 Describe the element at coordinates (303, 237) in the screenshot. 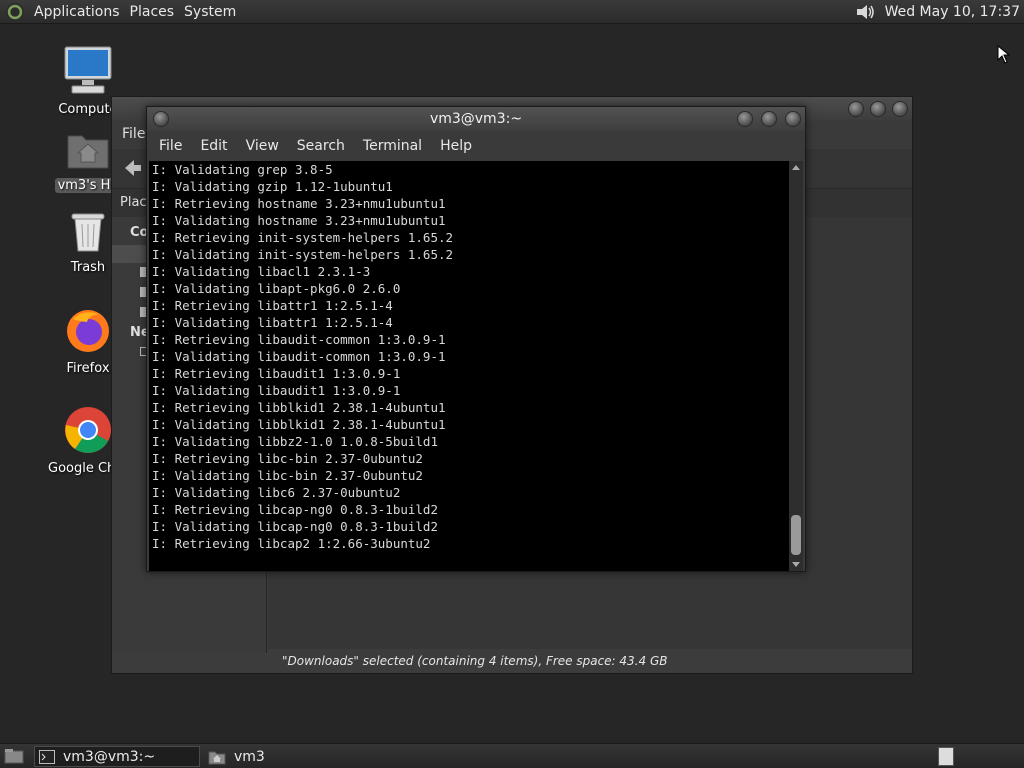

I see `terminal-line: I: Retrieving init-system-helpers 1.65.2` at that location.